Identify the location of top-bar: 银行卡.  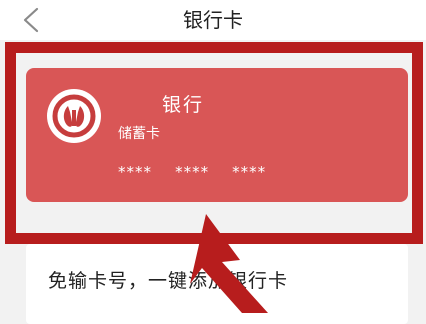
(213, 20).